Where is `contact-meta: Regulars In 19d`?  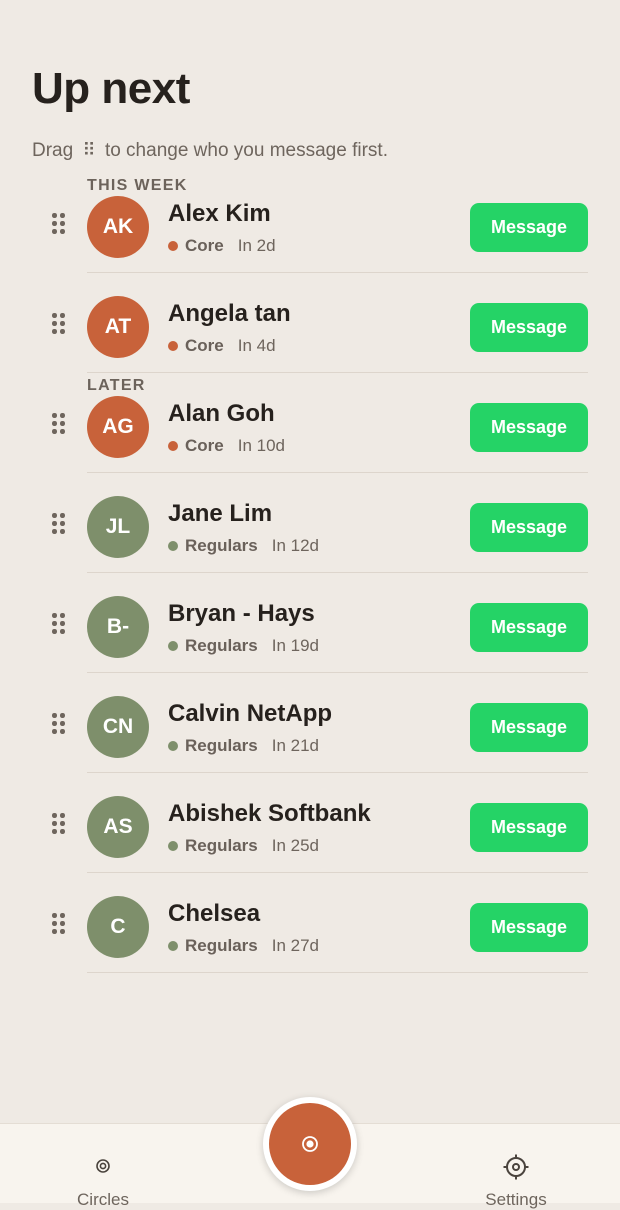 contact-meta: Regulars In 19d is located at coordinates (243, 646).